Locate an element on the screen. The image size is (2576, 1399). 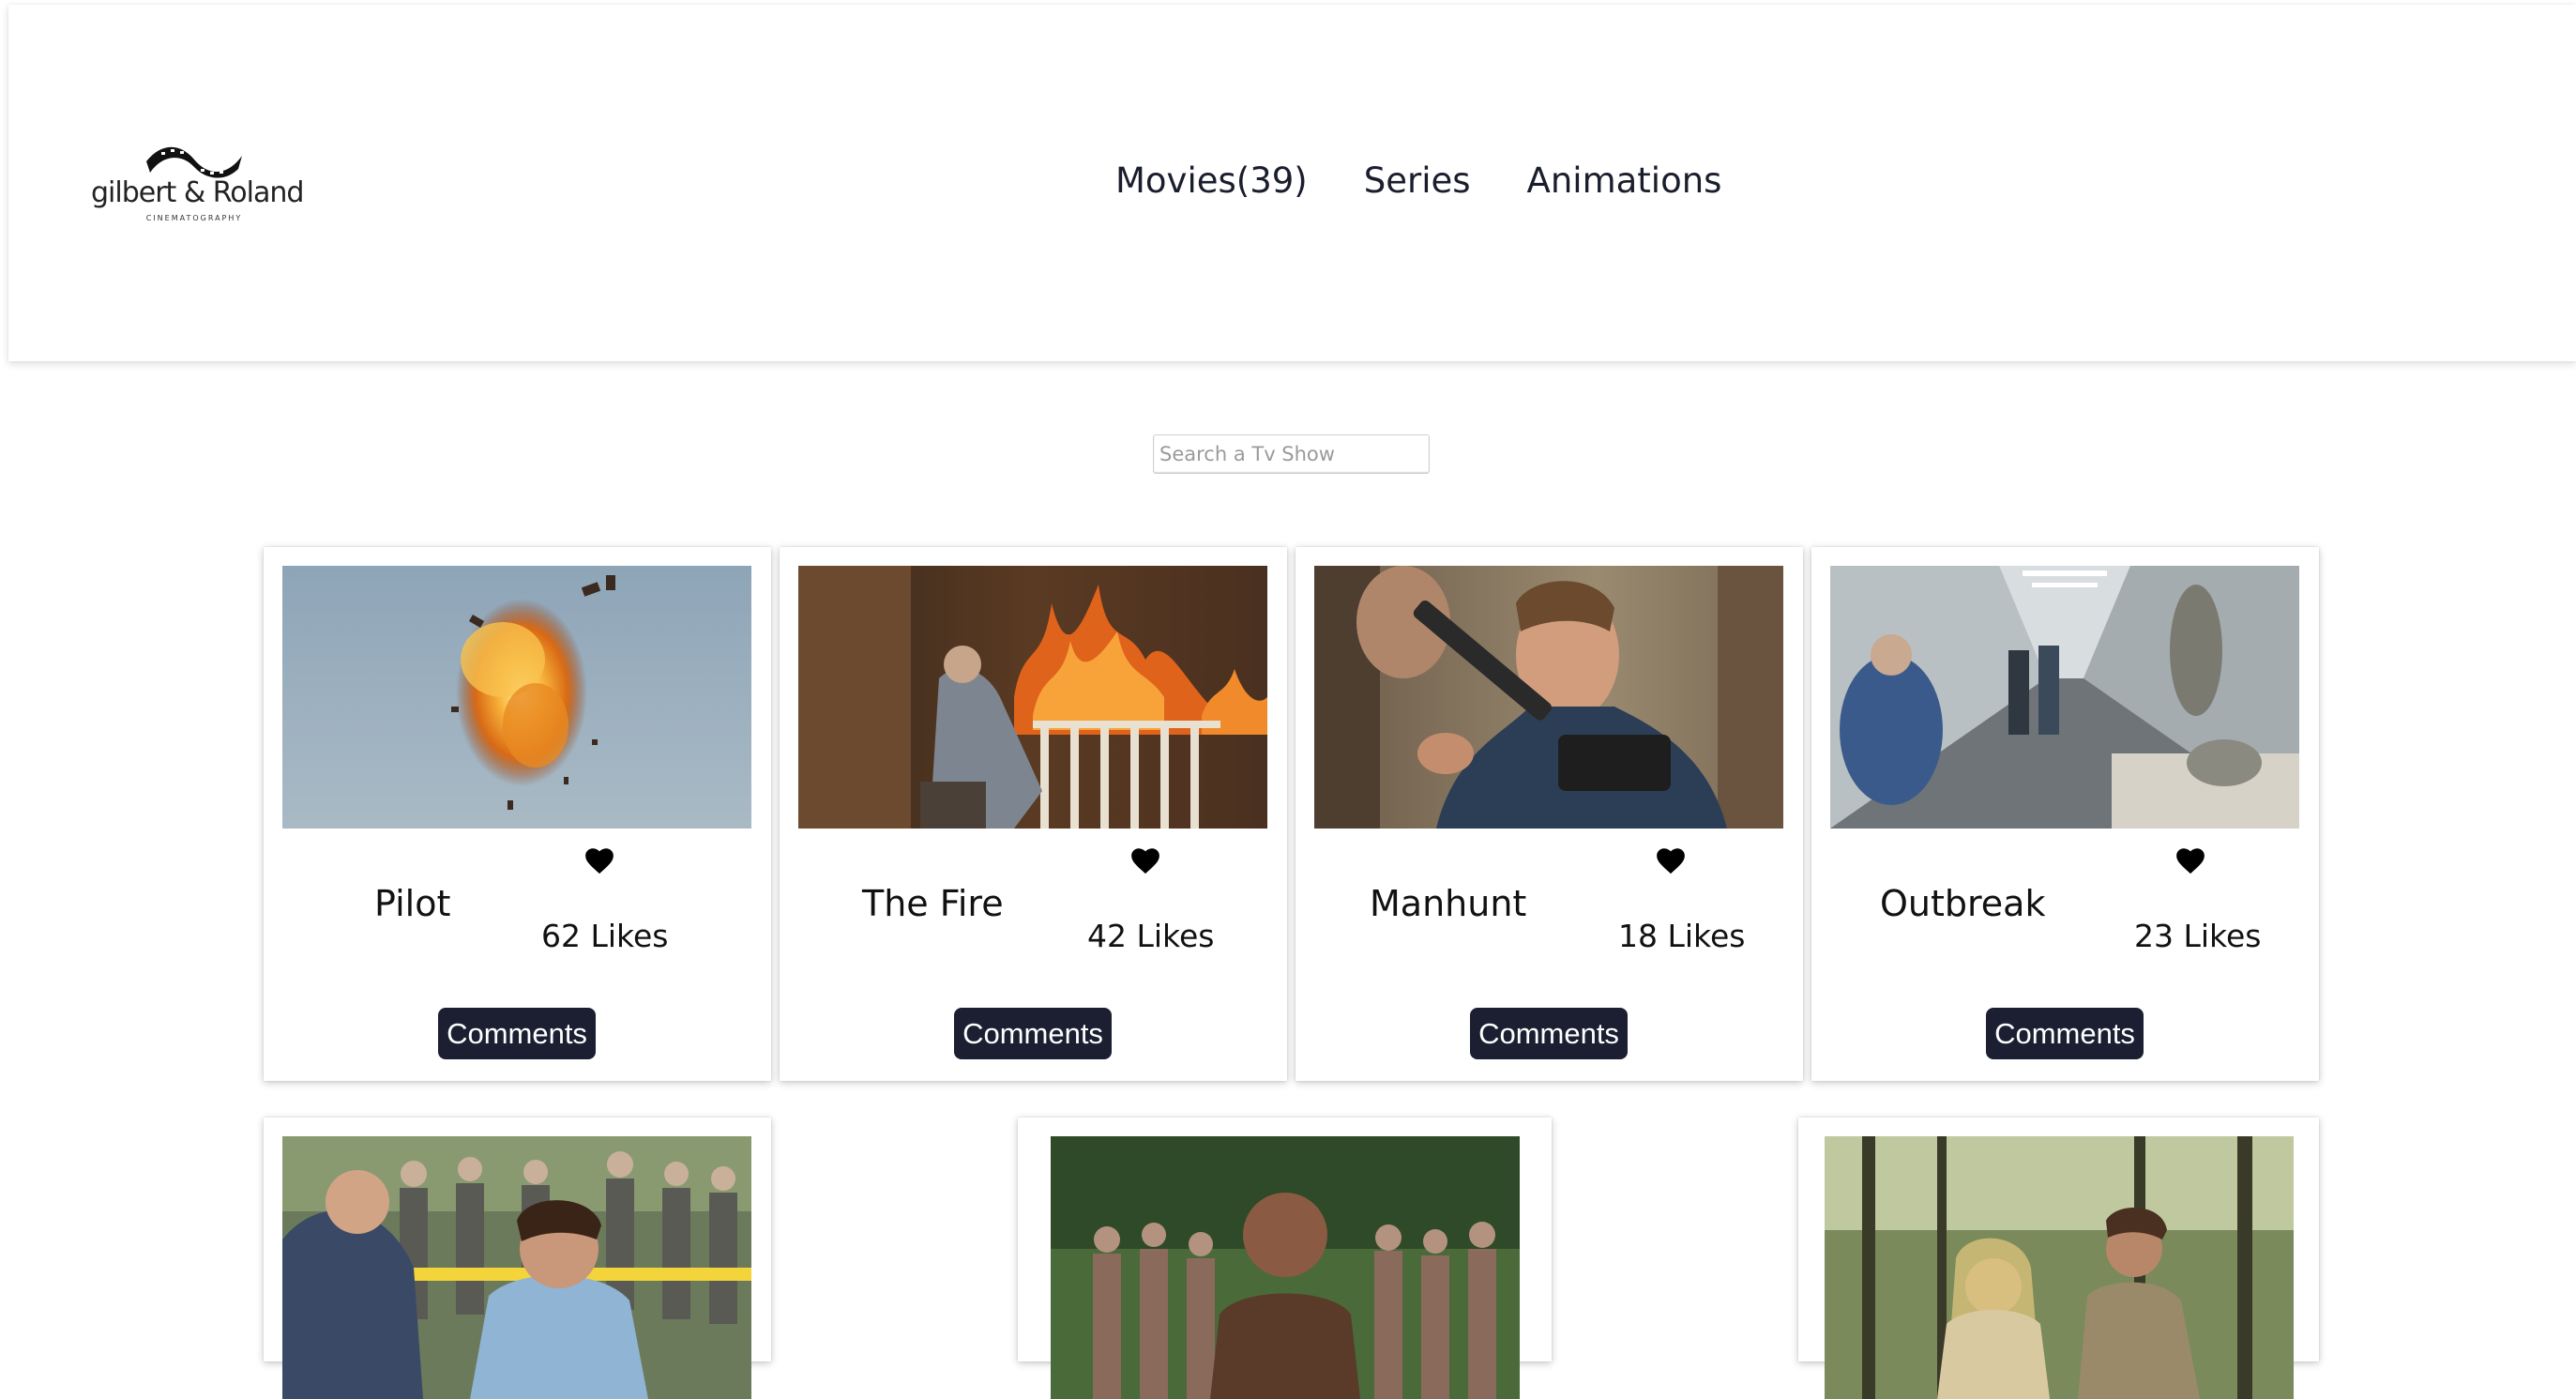
show-card: Manhunt 18 Likes Comments is located at coordinates (1549, 814).